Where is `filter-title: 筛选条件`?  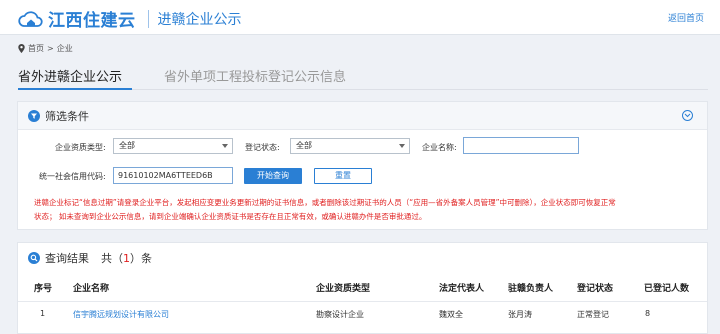
filter-title: 筛选条件 is located at coordinates (67, 116).